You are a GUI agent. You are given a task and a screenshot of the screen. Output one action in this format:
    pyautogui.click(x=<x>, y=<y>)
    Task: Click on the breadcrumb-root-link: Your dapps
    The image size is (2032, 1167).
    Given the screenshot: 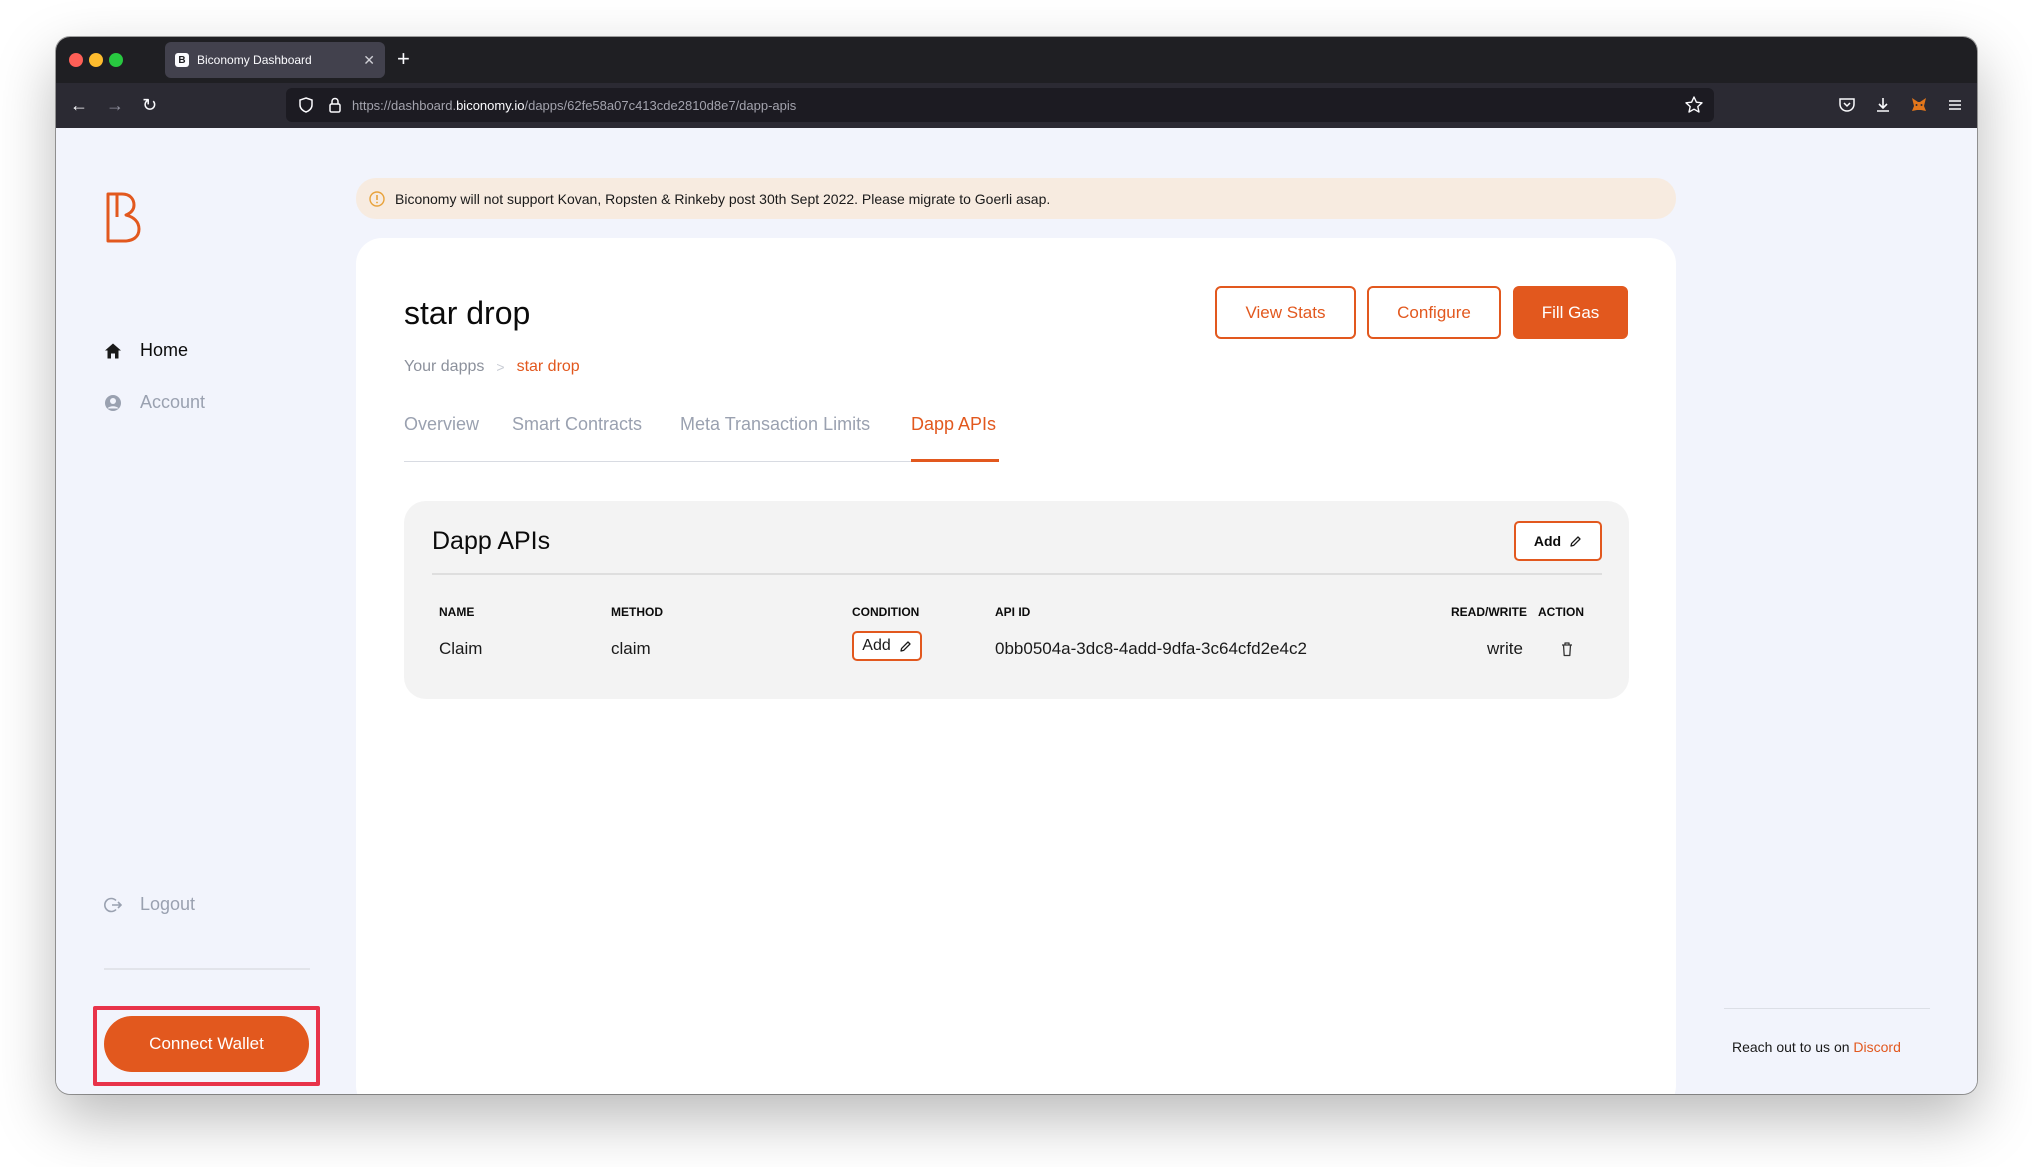 What is the action you would take?
    pyautogui.click(x=444, y=367)
    